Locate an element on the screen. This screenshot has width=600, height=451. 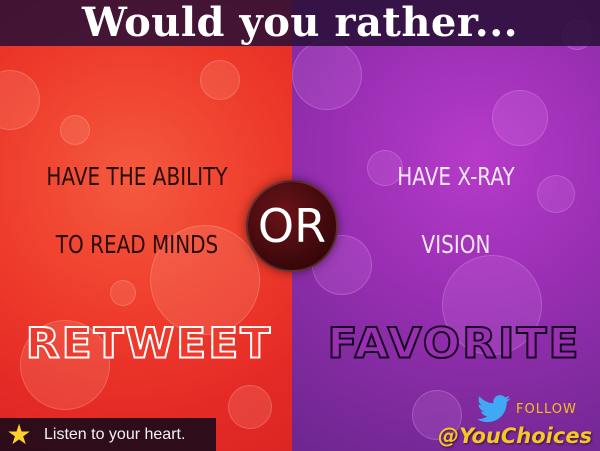
twitter-handle: @YouChoices is located at coordinates (515, 436).